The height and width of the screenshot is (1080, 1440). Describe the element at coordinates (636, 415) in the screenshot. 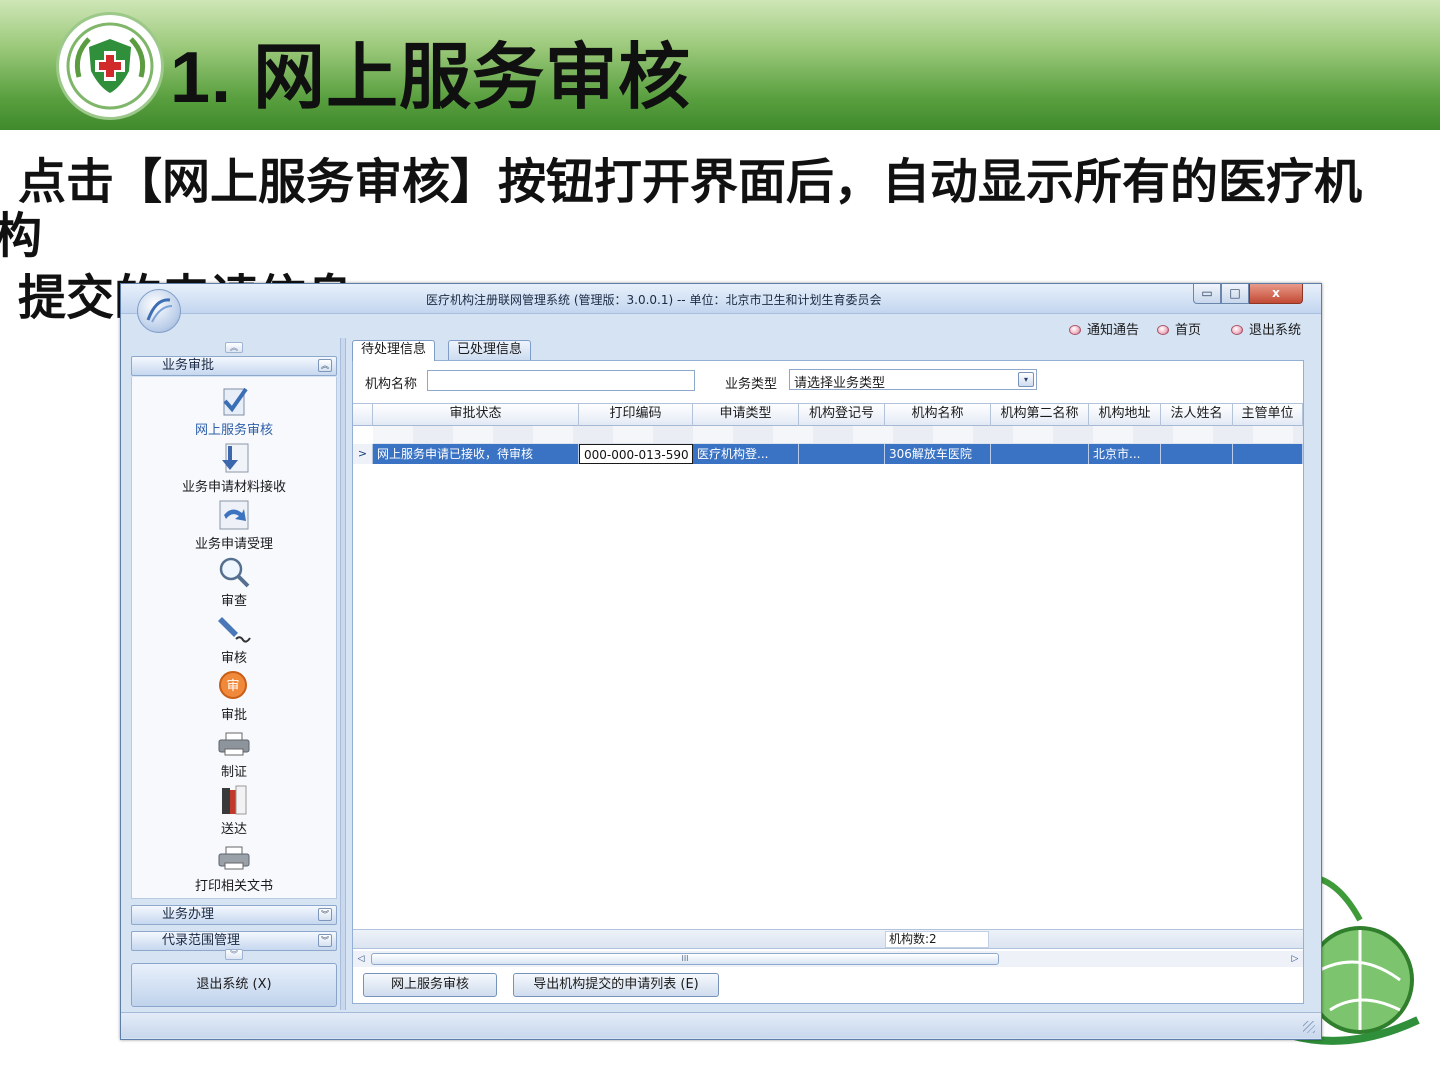

I see `column-header: 打印编码` at that location.